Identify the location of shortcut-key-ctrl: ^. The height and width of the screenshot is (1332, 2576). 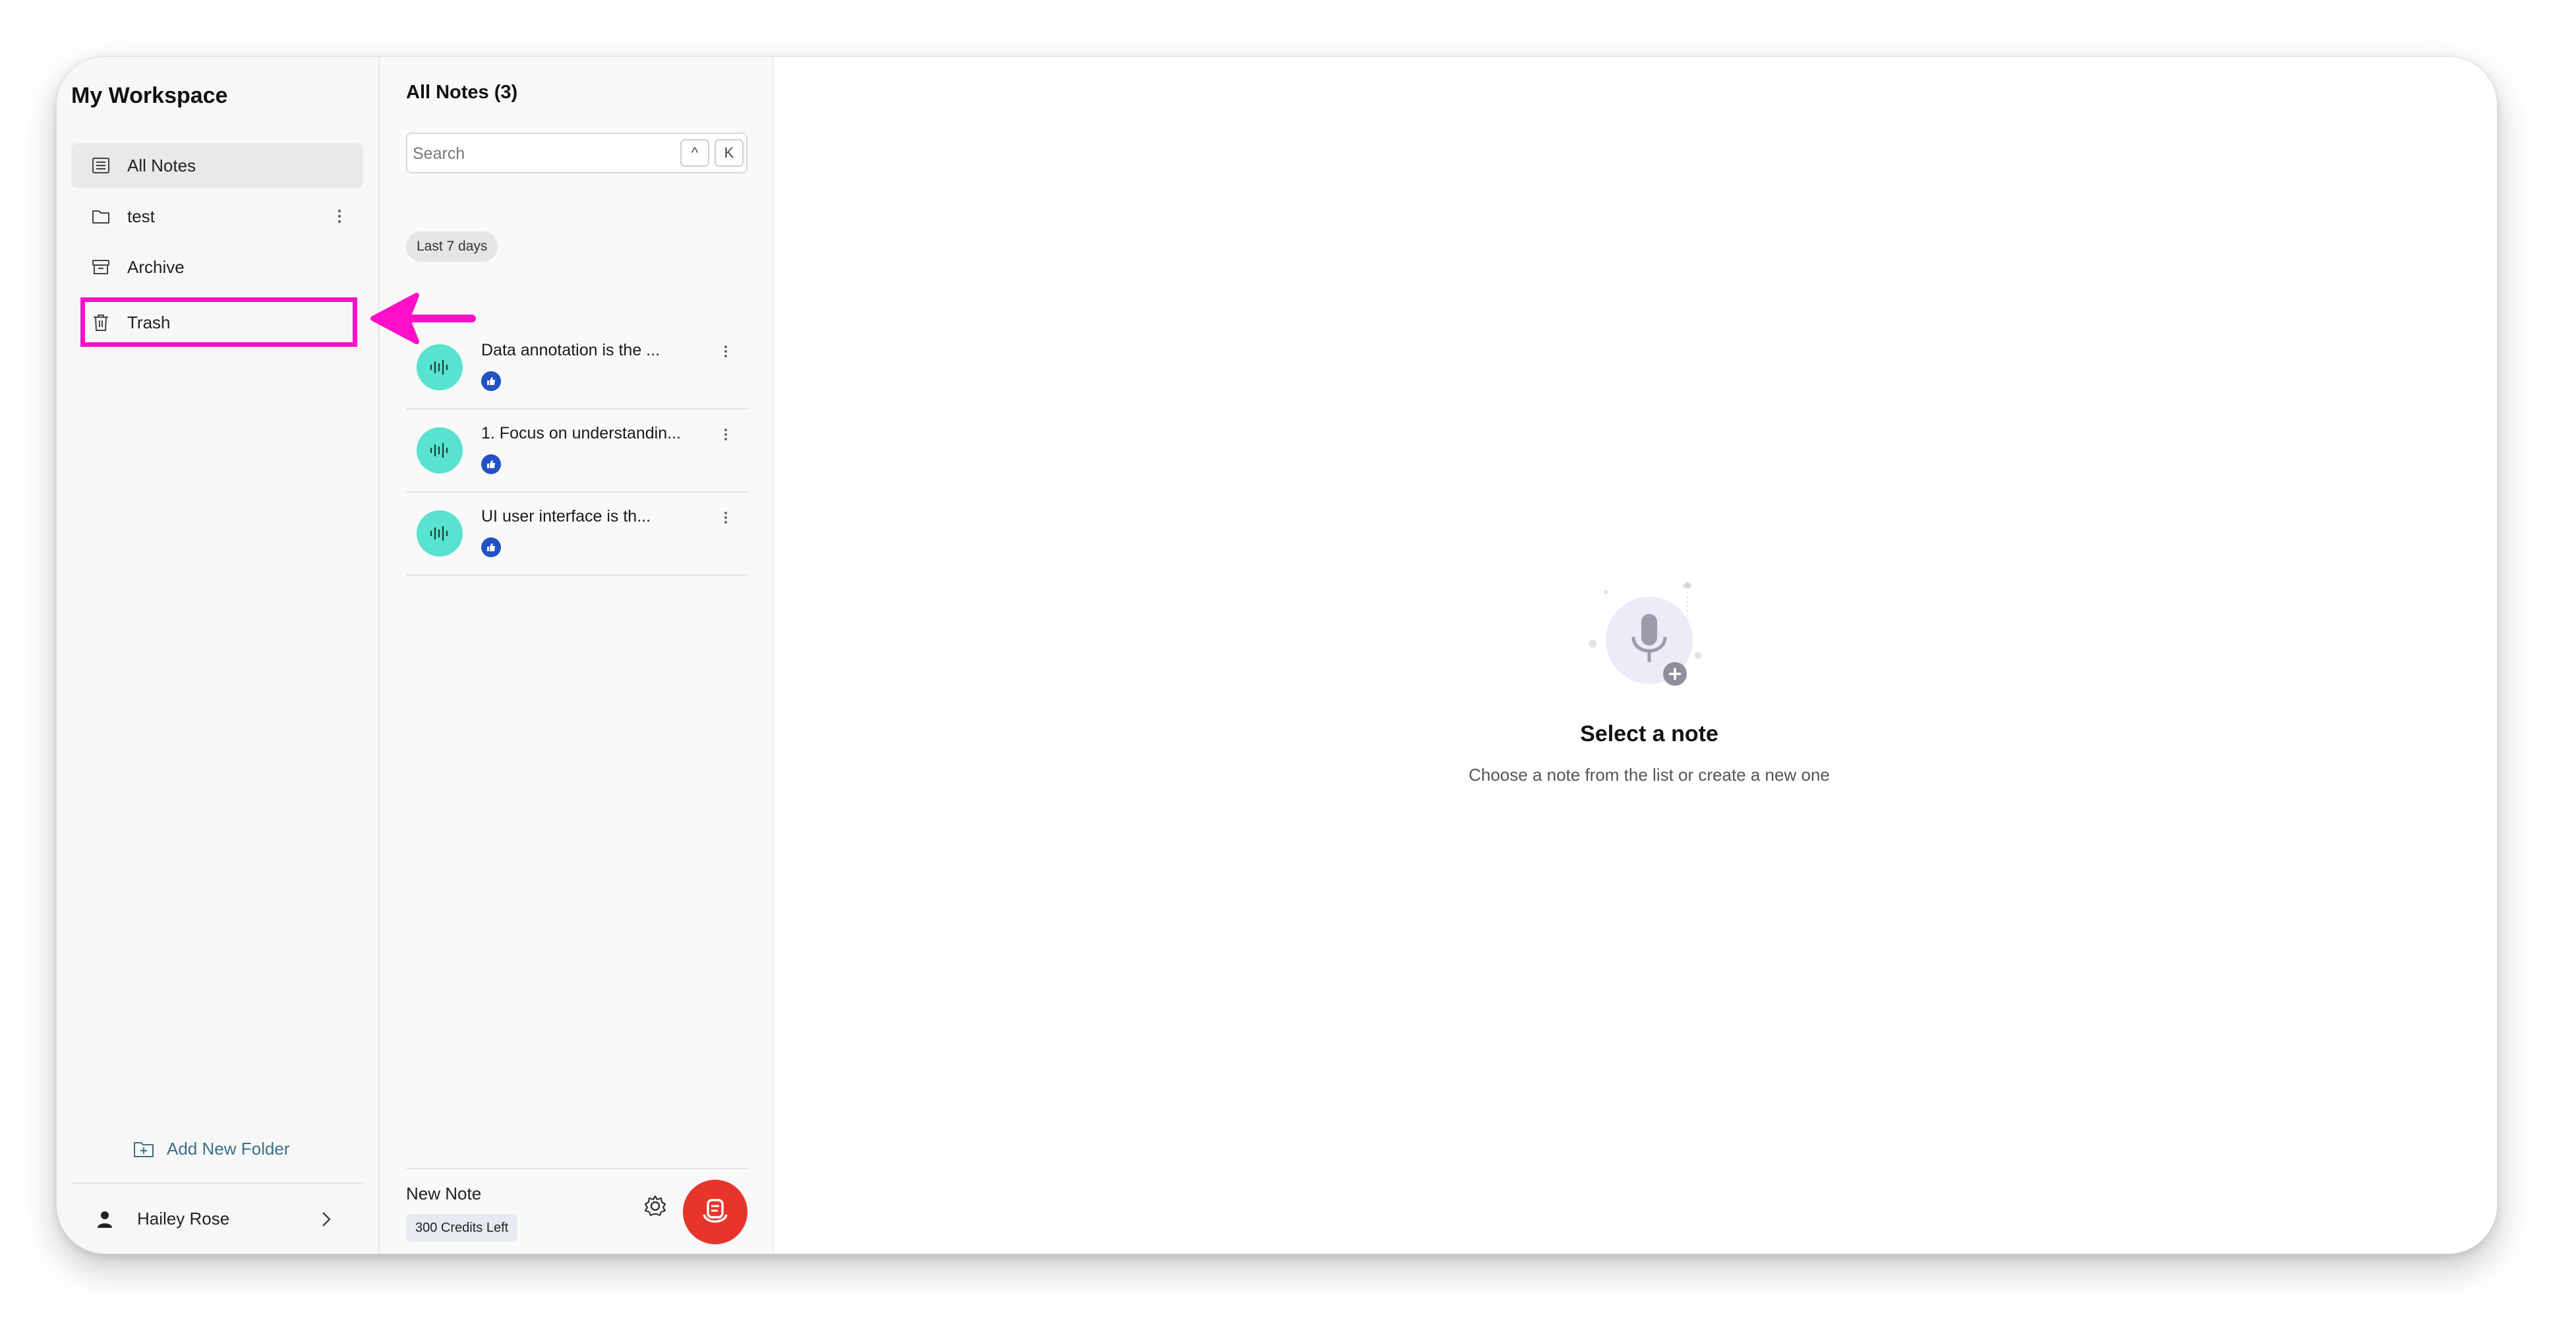
(694, 153).